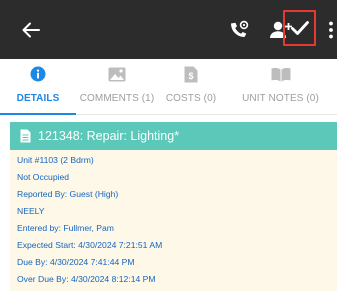  Describe the element at coordinates (90, 245) in the screenshot. I see `detail-expected-start: Expected Start: 4/30/2024 7:21:51 AM` at that location.